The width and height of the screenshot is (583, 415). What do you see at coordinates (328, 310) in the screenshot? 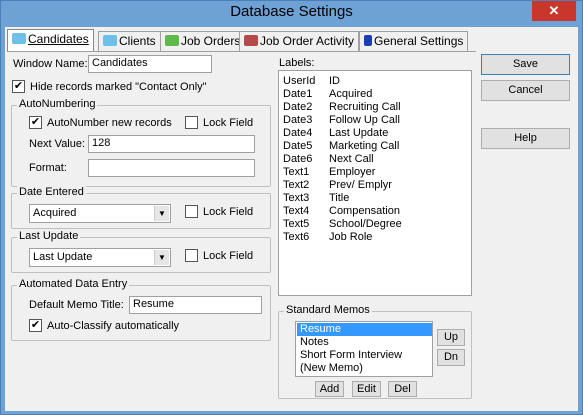
I see `standard-memos-title: Standard Memos` at bounding box center [328, 310].